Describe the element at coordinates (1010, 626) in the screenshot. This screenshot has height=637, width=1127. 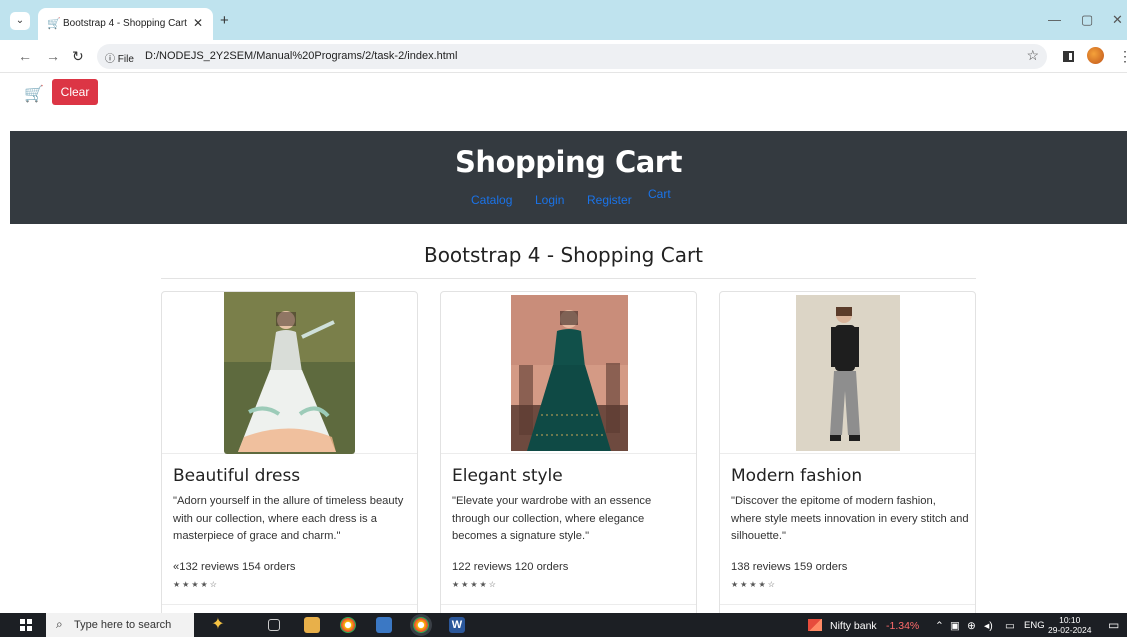
I see `battery-icon: ▭` at that location.